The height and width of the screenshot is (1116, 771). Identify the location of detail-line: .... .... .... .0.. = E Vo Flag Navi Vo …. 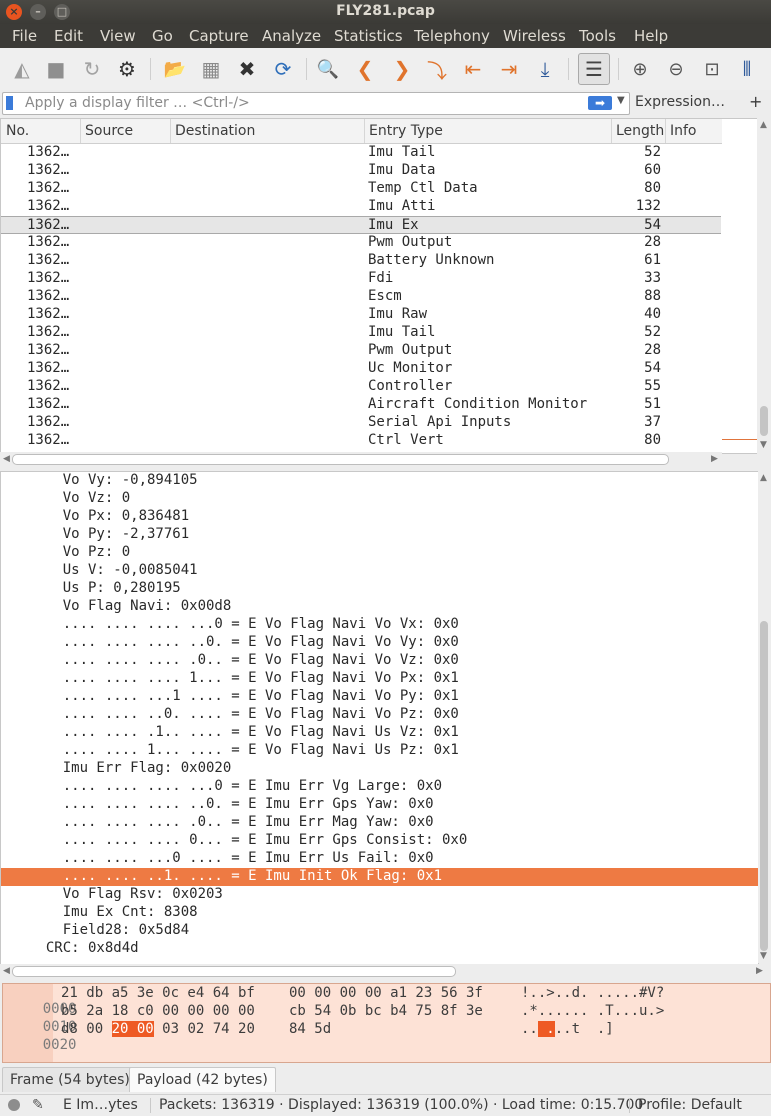
(379, 661).